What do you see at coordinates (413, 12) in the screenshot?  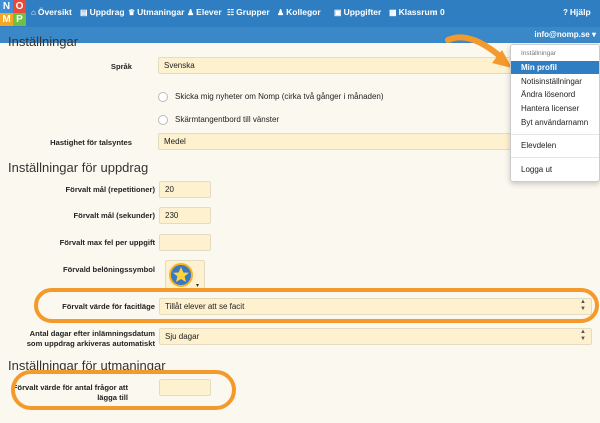 I see `nav-klassrum: ▦ Klassrum` at bounding box center [413, 12].